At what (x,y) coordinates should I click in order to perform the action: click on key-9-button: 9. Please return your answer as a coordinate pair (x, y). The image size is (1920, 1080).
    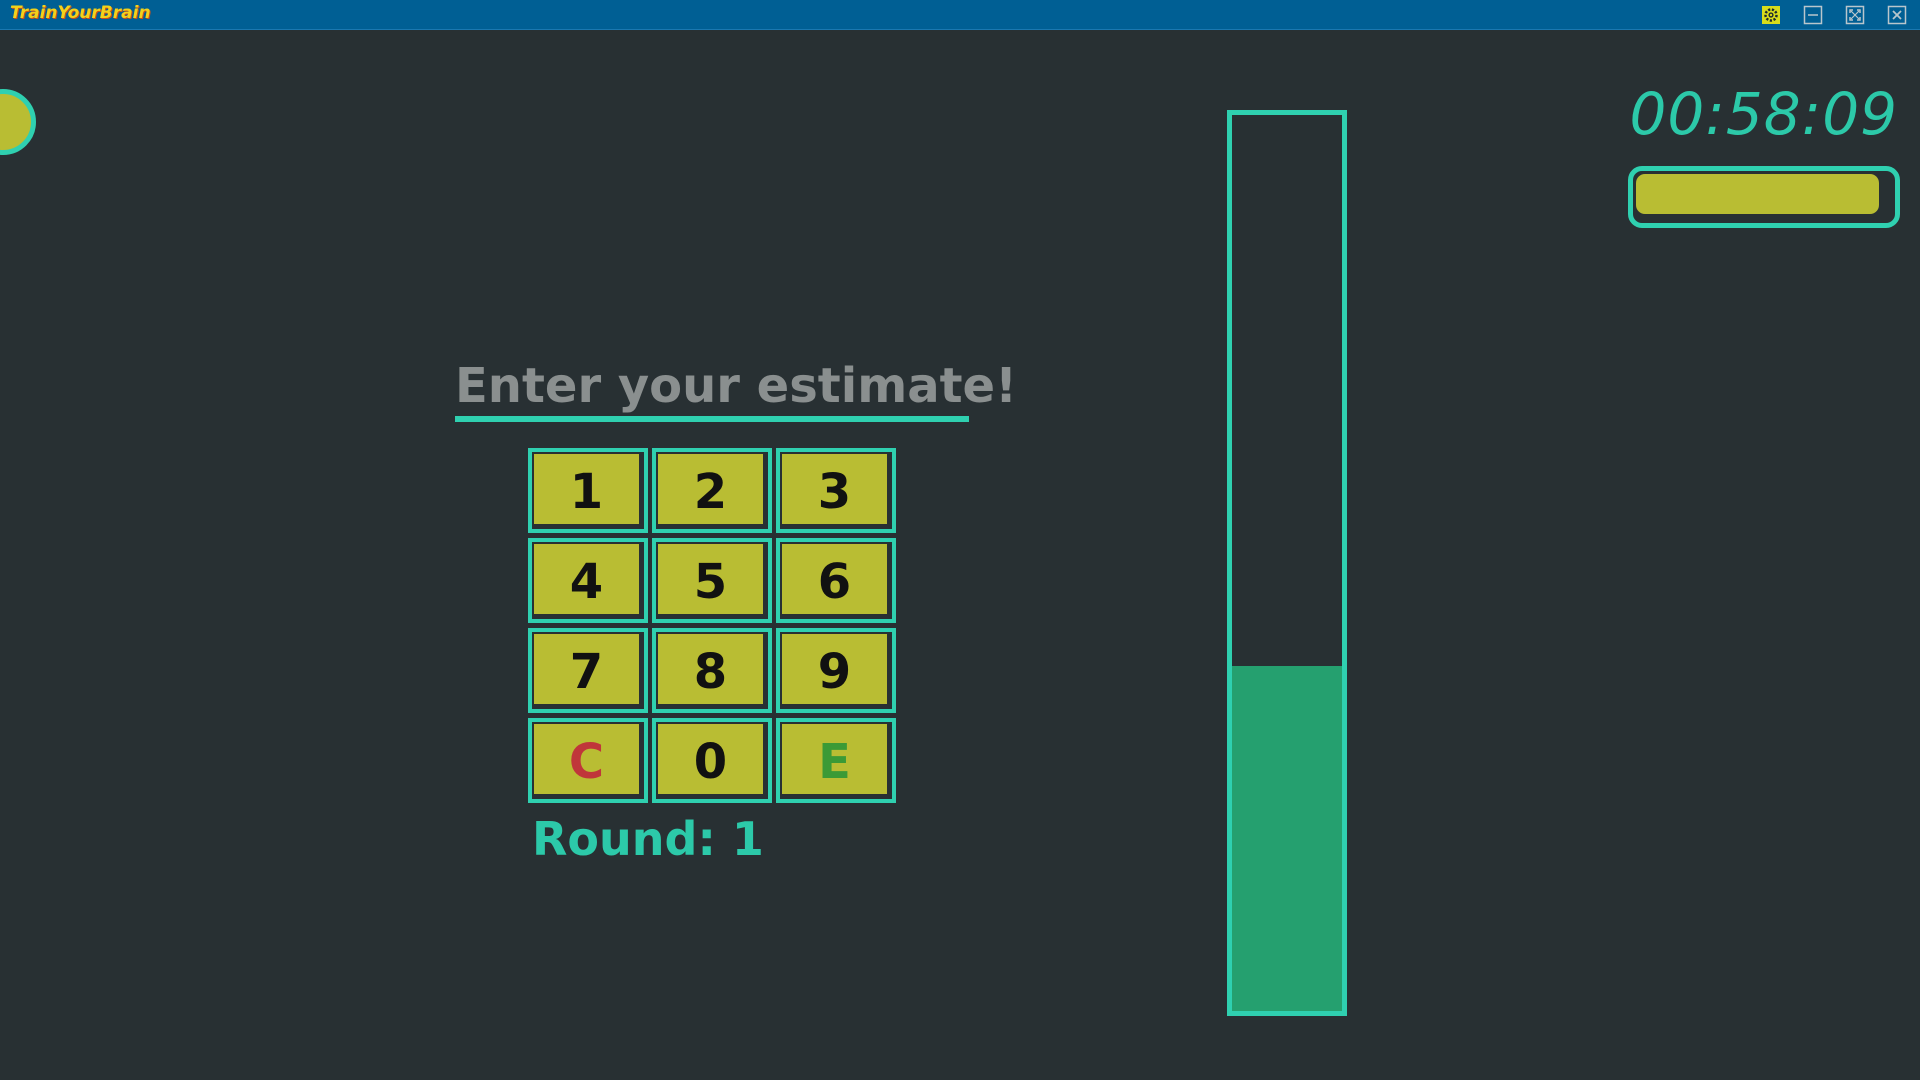
    Looking at the image, I should click on (836, 670).